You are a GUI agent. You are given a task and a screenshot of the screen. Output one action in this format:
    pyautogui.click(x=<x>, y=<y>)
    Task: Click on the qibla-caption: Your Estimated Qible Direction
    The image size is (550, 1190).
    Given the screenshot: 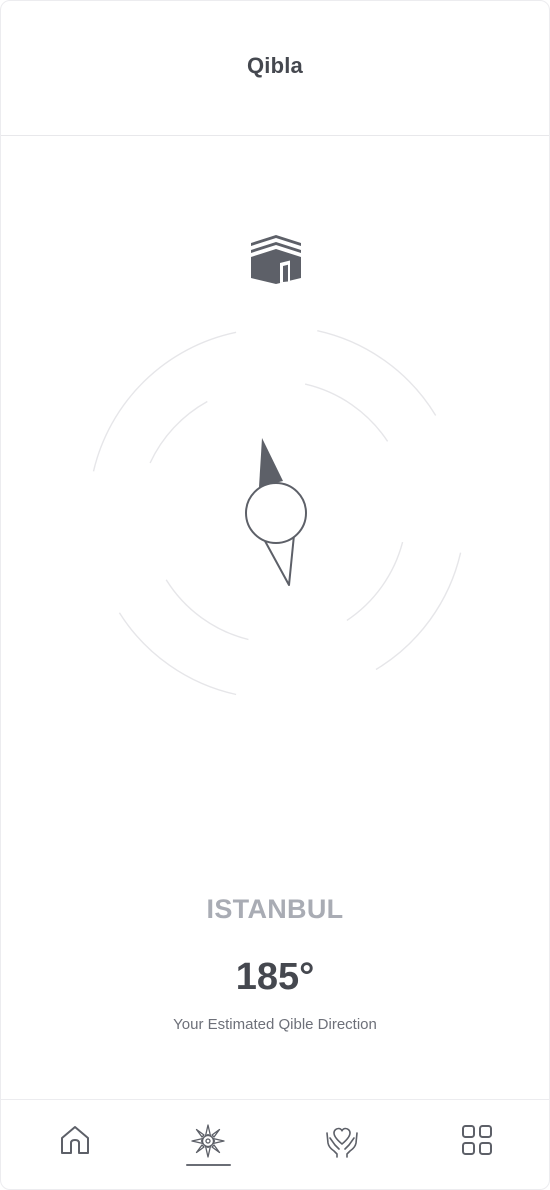 What is the action you would take?
    pyautogui.click(x=275, y=1024)
    